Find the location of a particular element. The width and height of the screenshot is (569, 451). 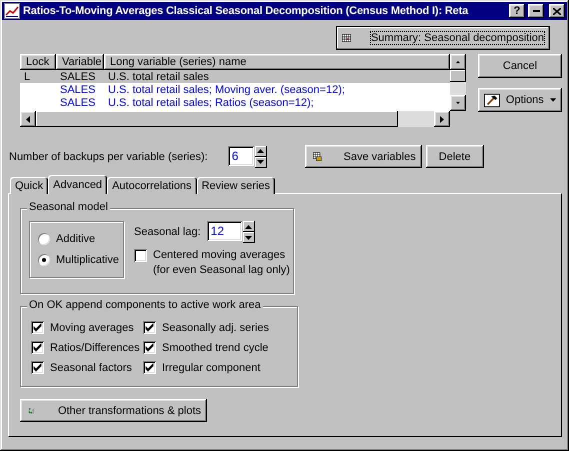

cancel-button: Cancel is located at coordinates (520, 66).